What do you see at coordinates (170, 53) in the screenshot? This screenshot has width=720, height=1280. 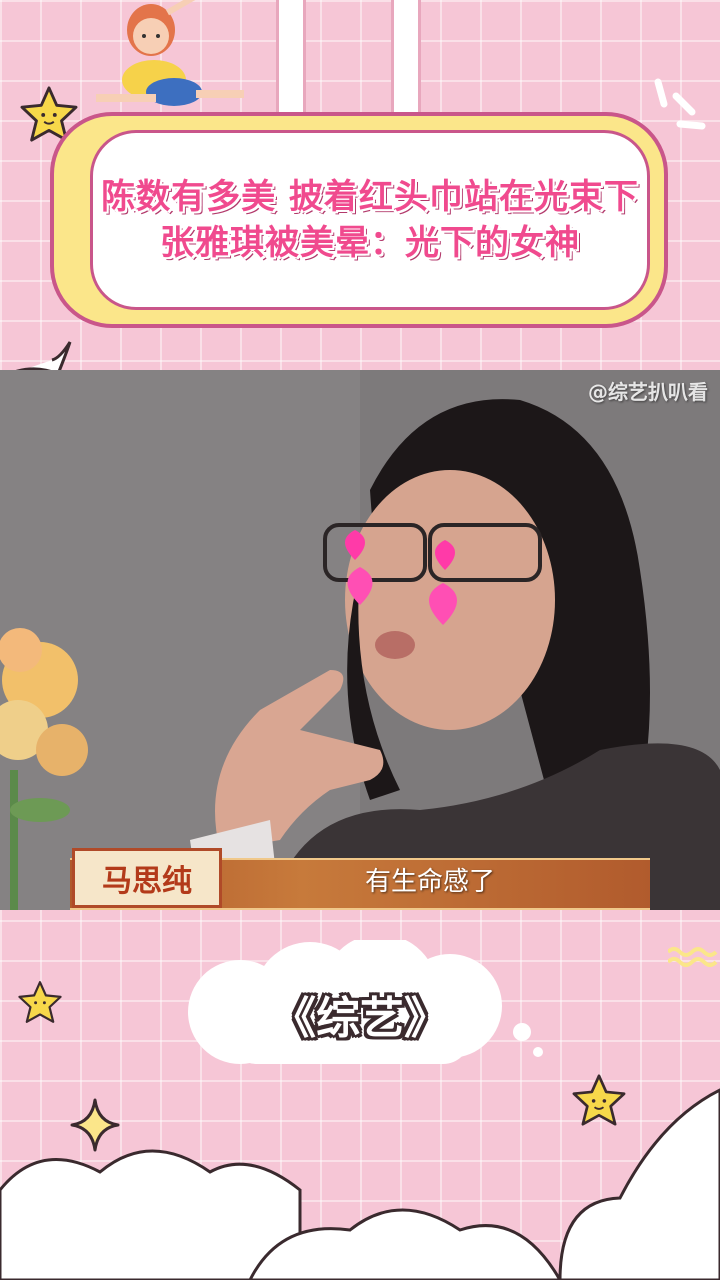 I see `dancer-girl-sticker` at bounding box center [170, 53].